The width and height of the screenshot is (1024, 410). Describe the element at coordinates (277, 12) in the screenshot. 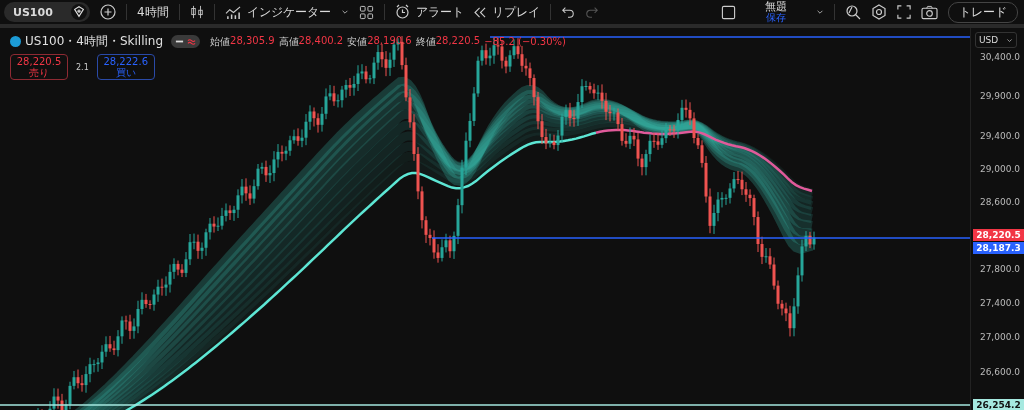

I see `indicators-button: インジケーター` at that location.